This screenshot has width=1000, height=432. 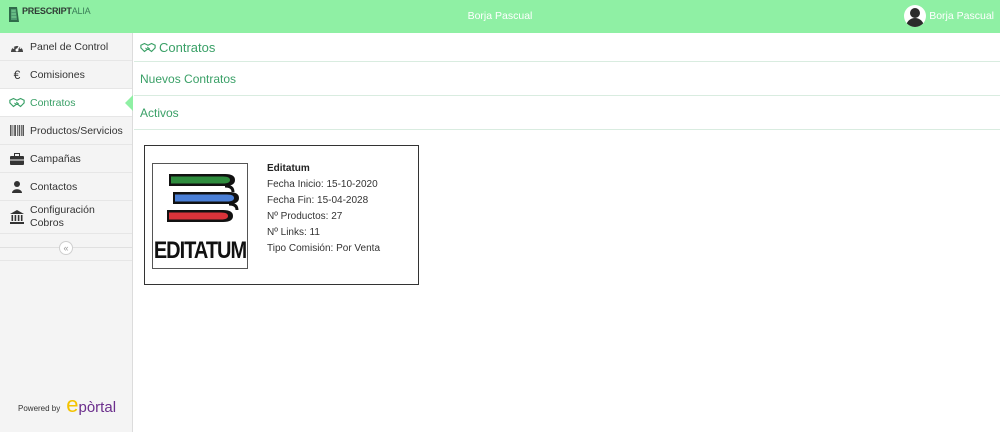 What do you see at coordinates (47, 223) in the screenshot?
I see `sidebar-item-label-line2: Cobros` at bounding box center [47, 223].